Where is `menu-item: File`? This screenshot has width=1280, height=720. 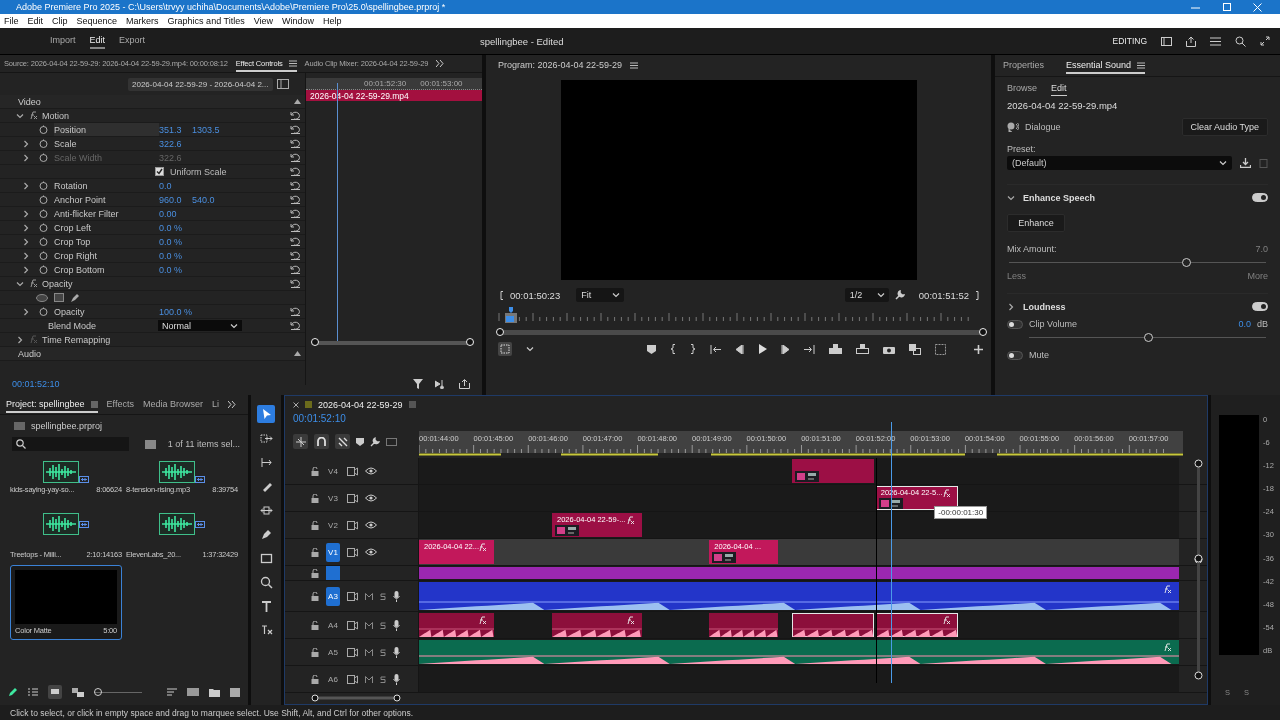 menu-item: File is located at coordinates (11, 21).